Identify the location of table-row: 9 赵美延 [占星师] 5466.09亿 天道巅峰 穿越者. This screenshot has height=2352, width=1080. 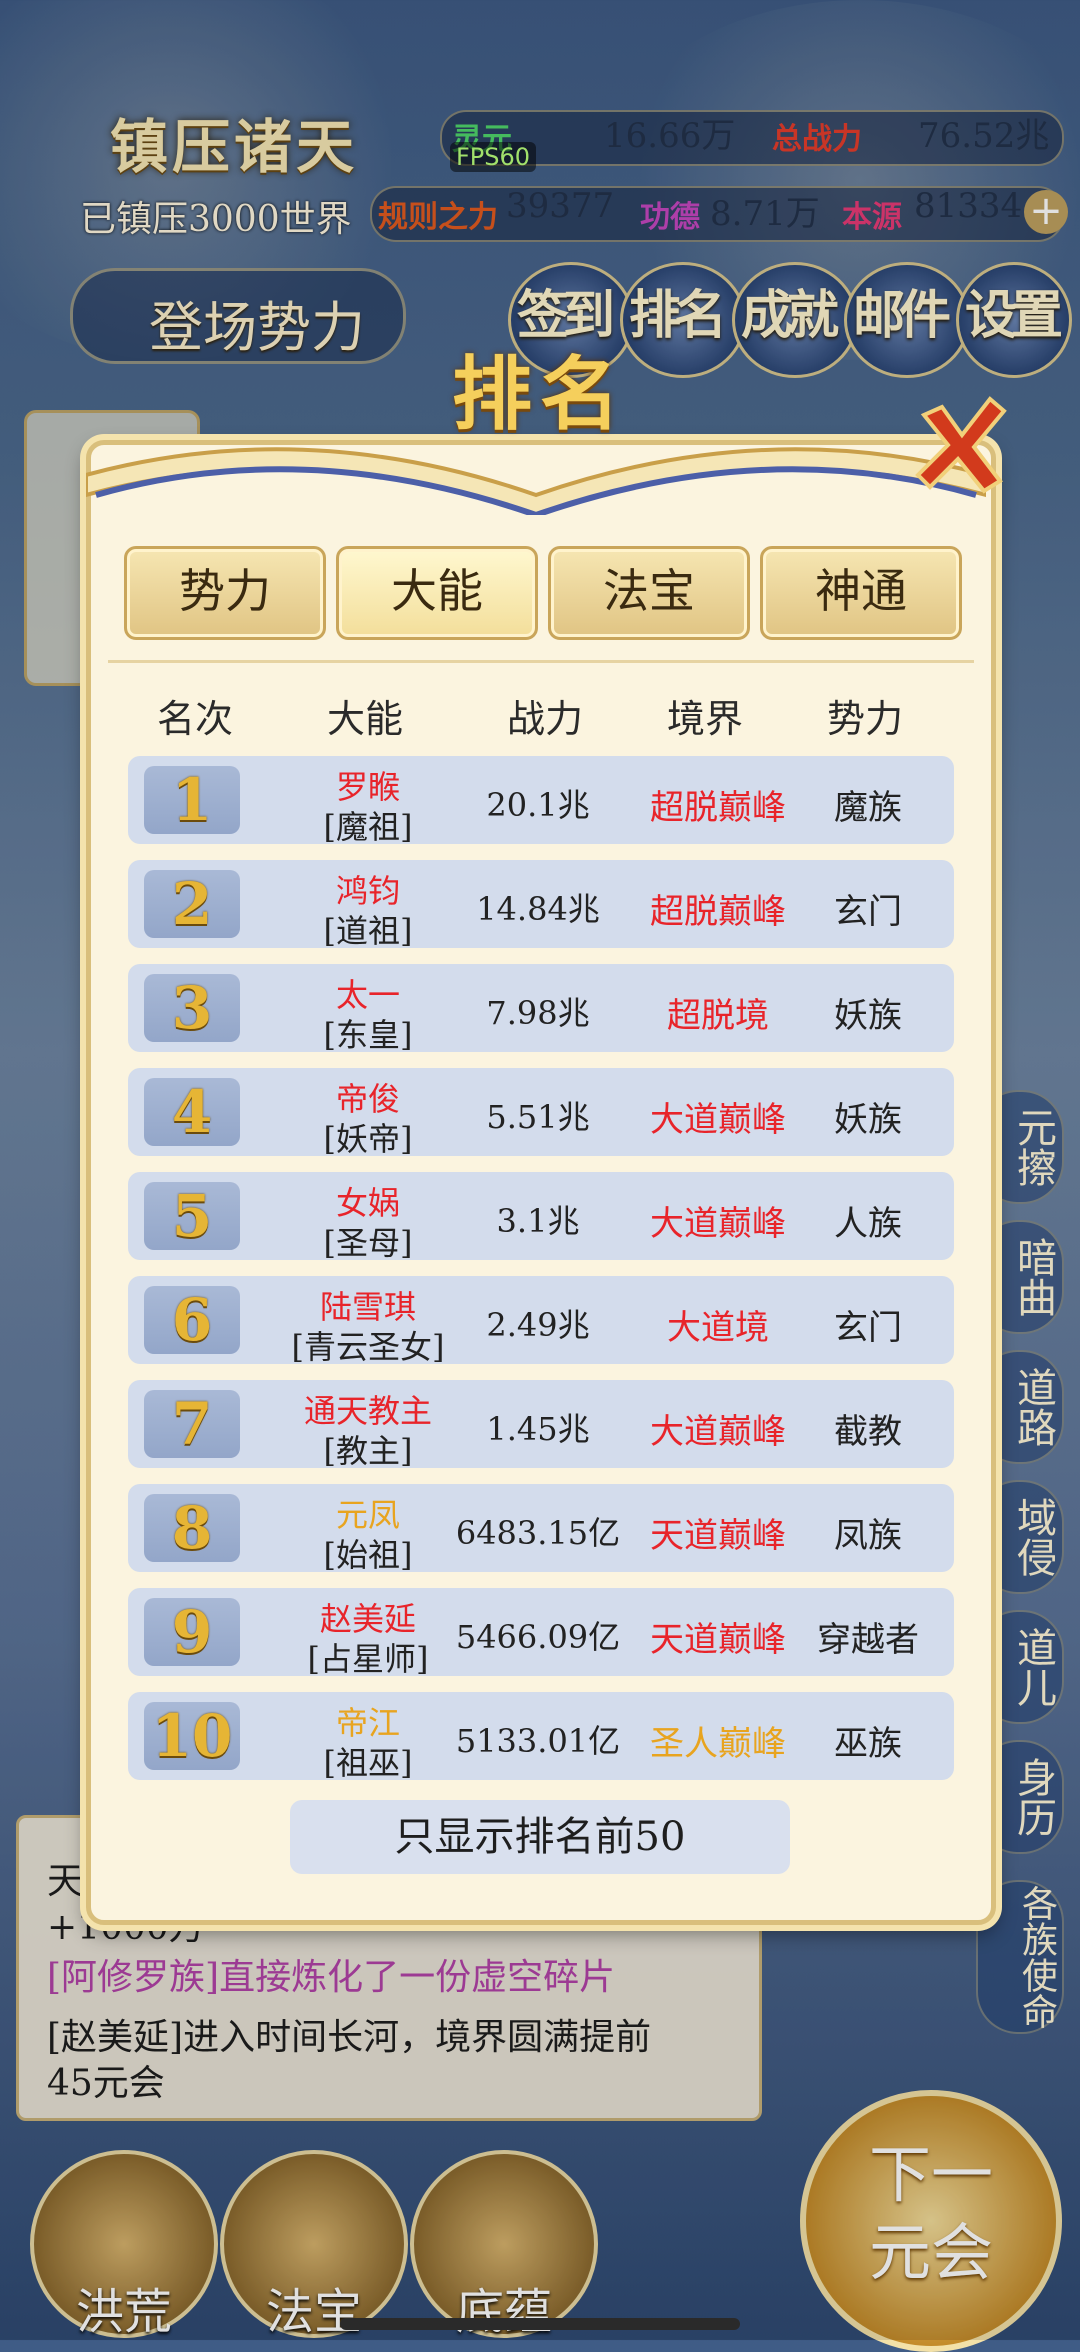
(541, 1633).